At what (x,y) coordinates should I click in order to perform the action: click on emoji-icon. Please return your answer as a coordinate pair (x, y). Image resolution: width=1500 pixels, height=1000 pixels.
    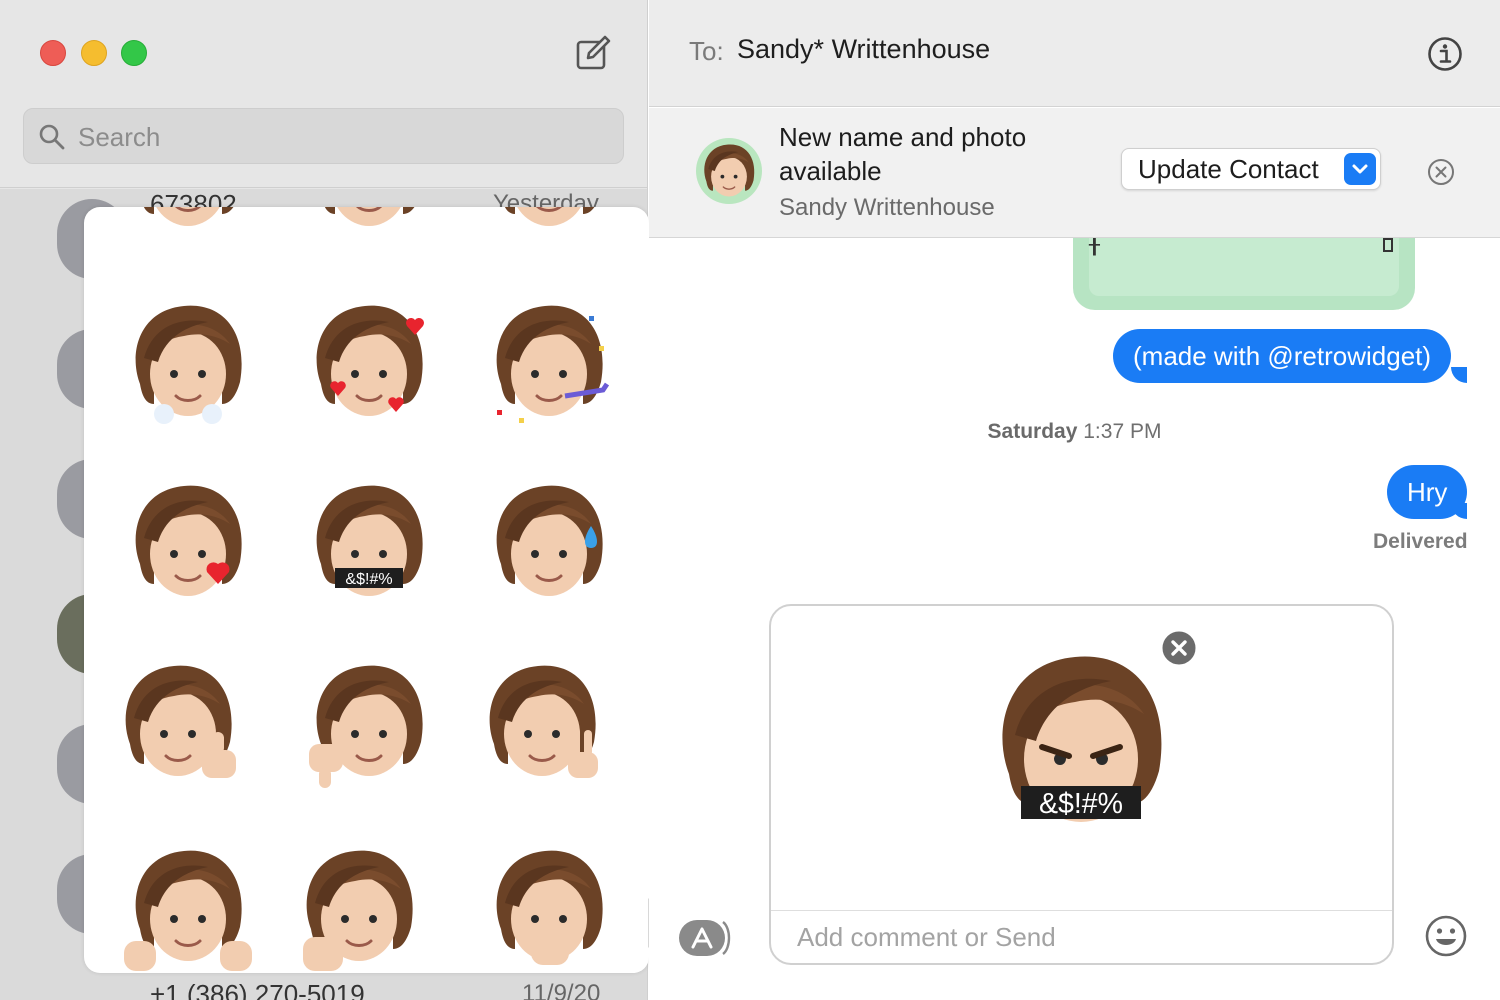
    Looking at the image, I should click on (1446, 936).